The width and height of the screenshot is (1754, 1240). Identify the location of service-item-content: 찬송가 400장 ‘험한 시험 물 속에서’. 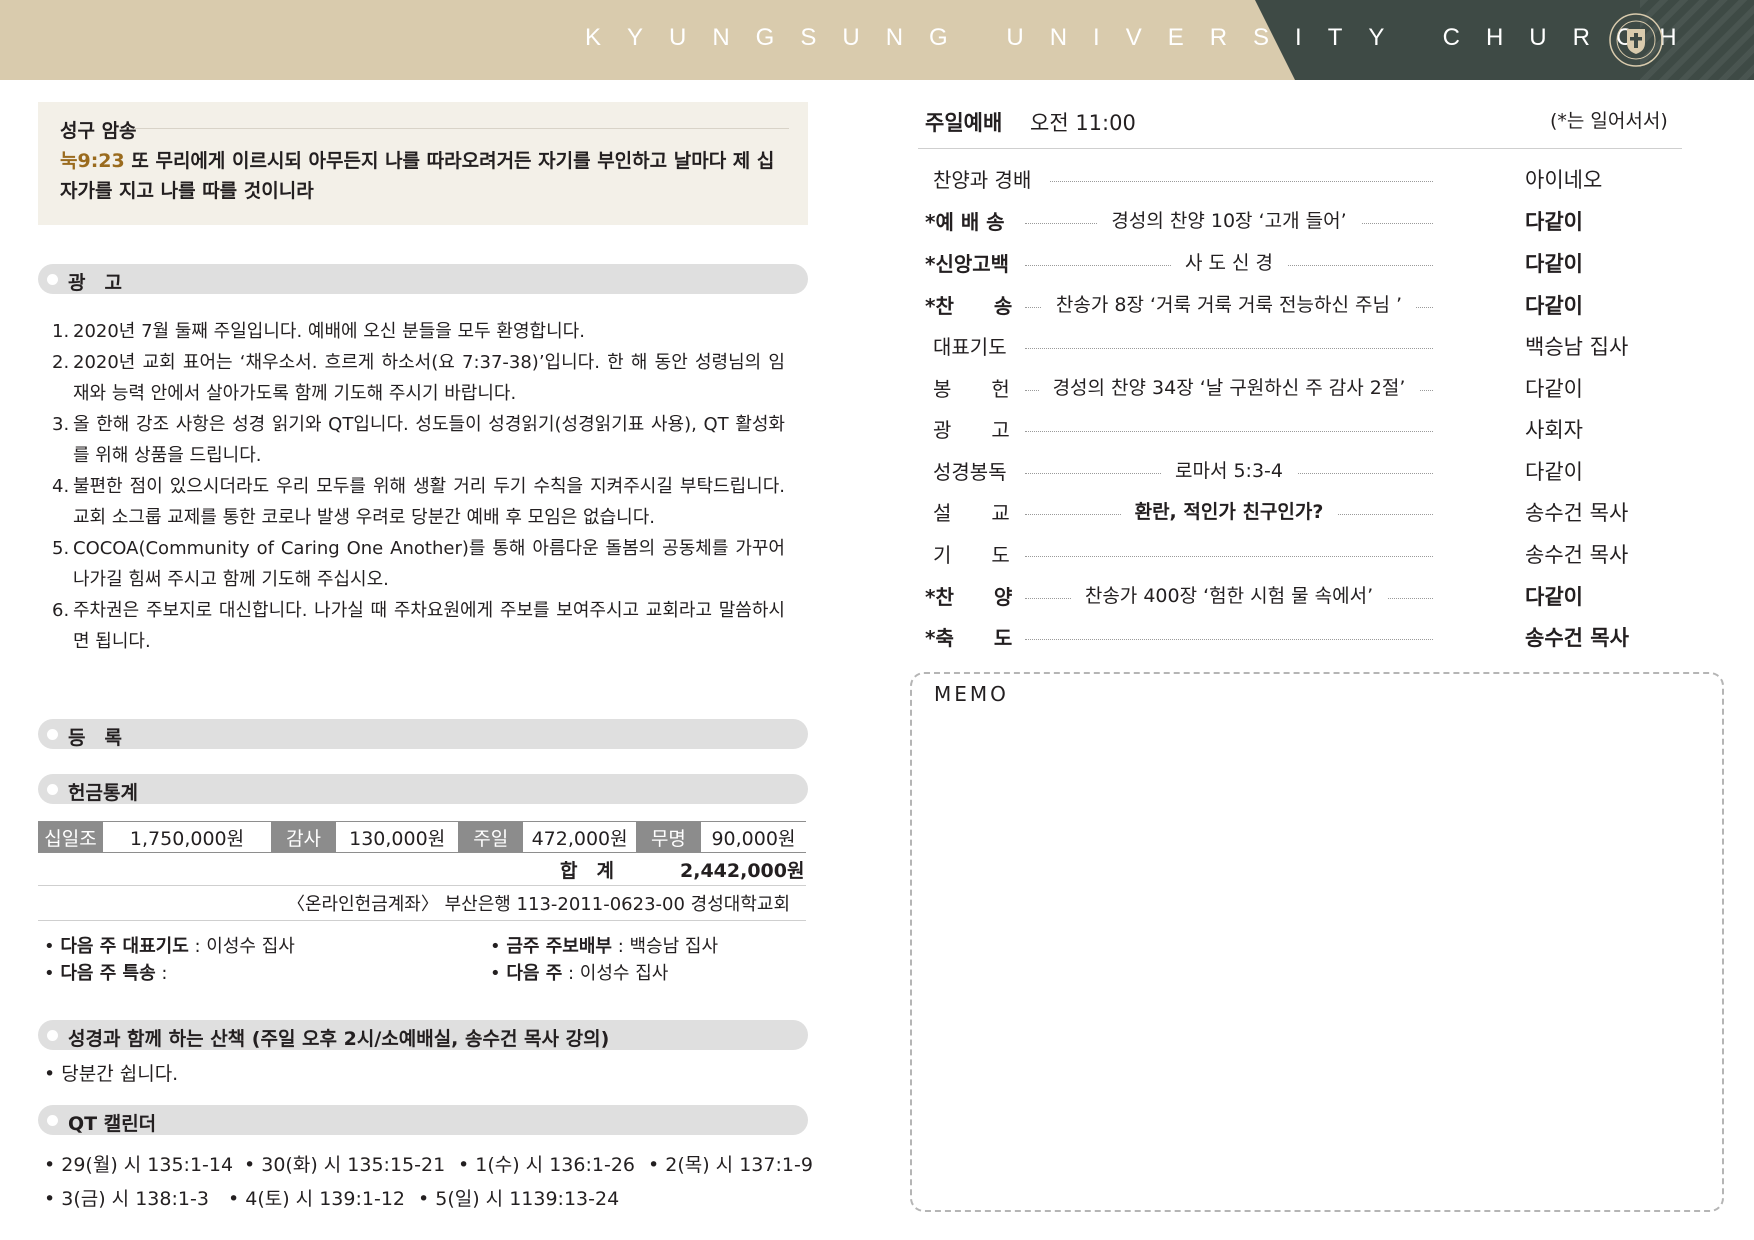
(1229, 594).